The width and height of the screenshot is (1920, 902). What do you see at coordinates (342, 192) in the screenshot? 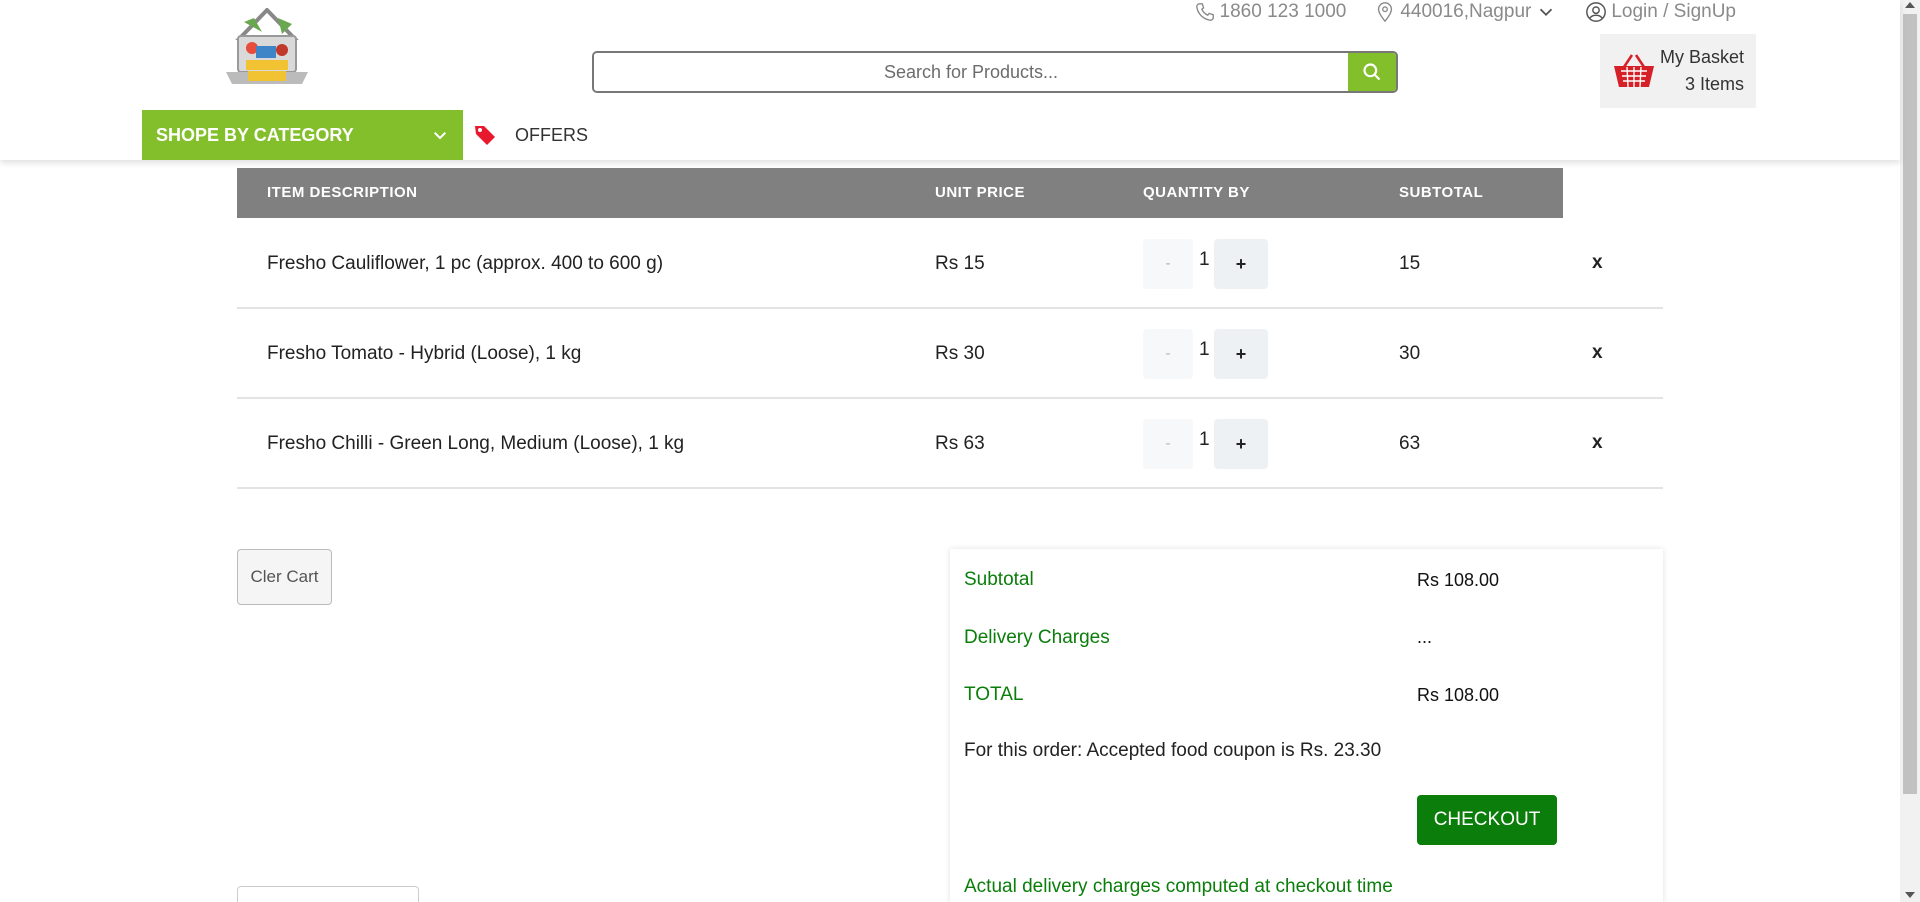
I see `header-item-description: ITEM DESCRIPTION` at bounding box center [342, 192].